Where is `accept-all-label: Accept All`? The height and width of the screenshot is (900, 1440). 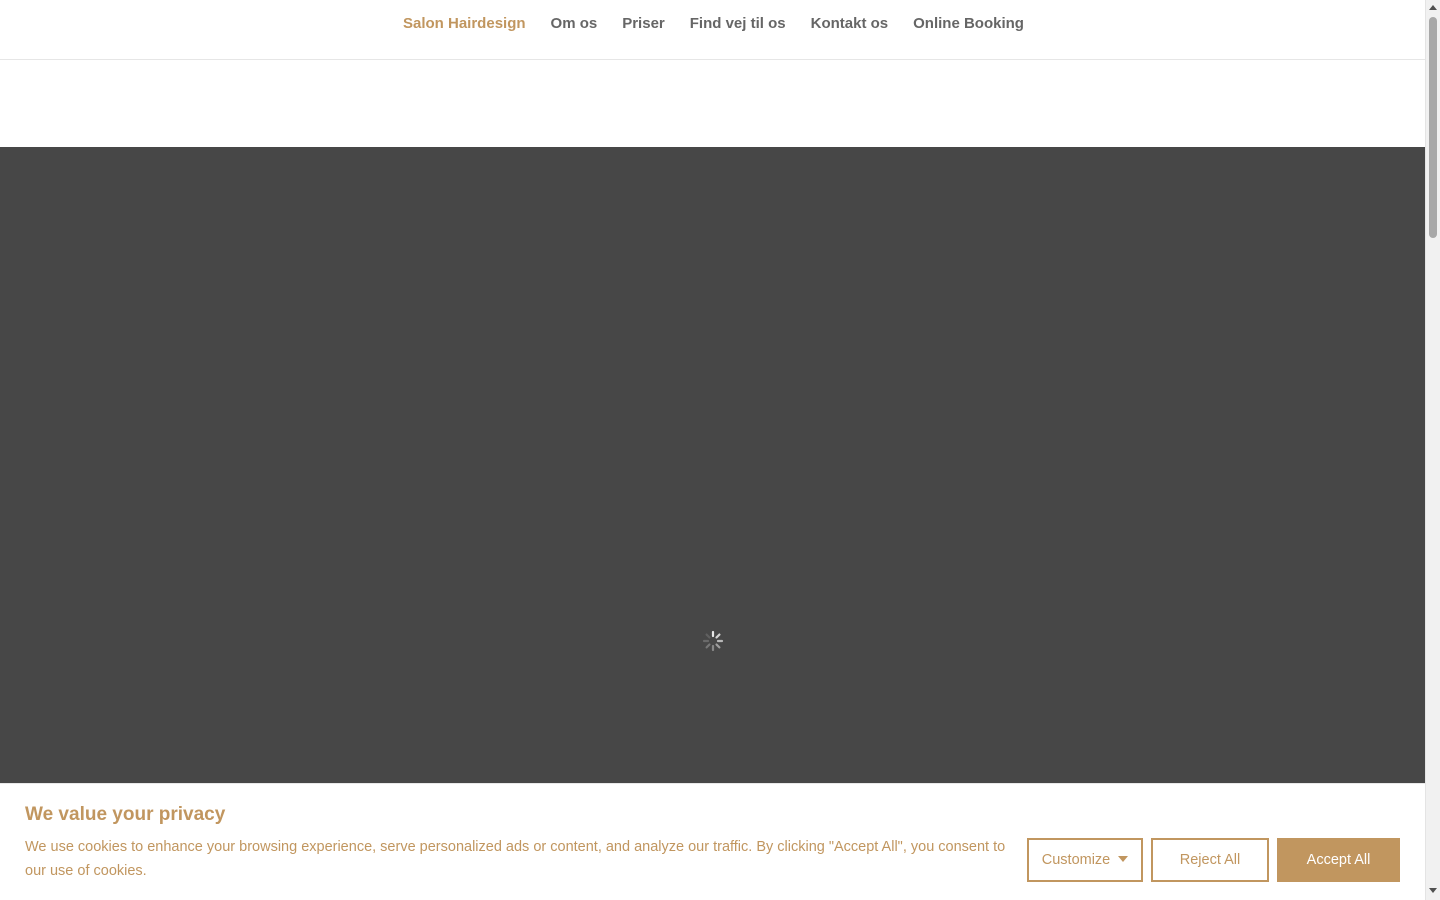
accept-all-label: Accept All is located at coordinates (1338, 860).